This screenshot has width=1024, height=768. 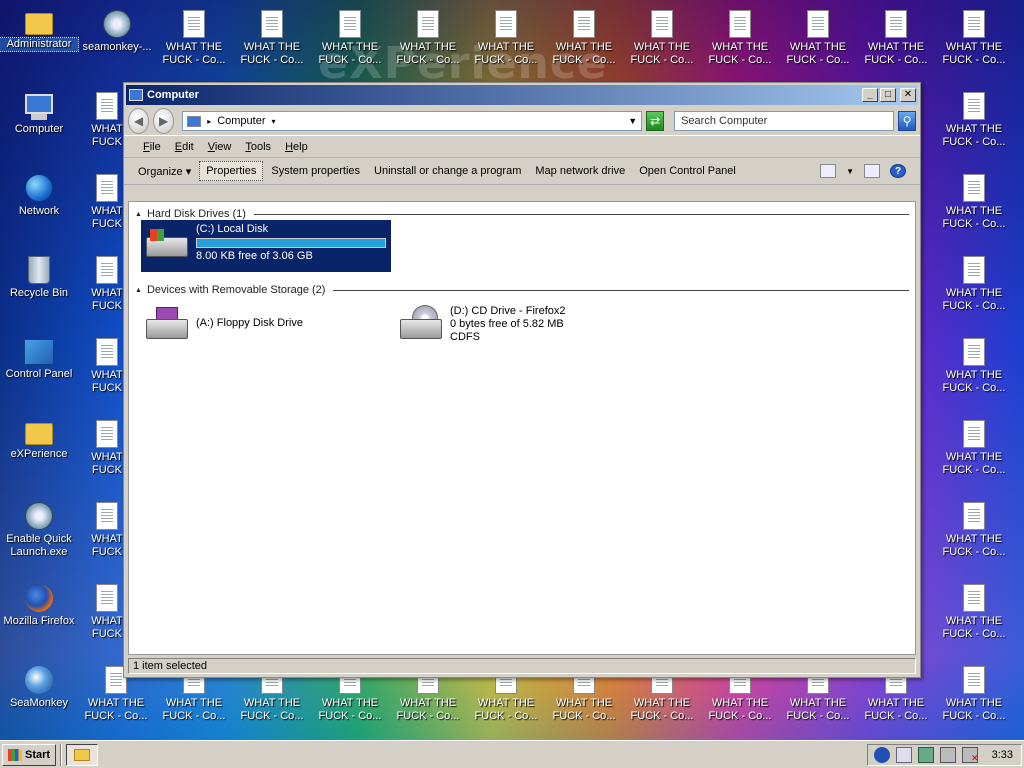 What do you see at coordinates (522, 95) in the screenshot?
I see `window-titlebar: Computer _ □ ✕` at bounding box center [522, 95].